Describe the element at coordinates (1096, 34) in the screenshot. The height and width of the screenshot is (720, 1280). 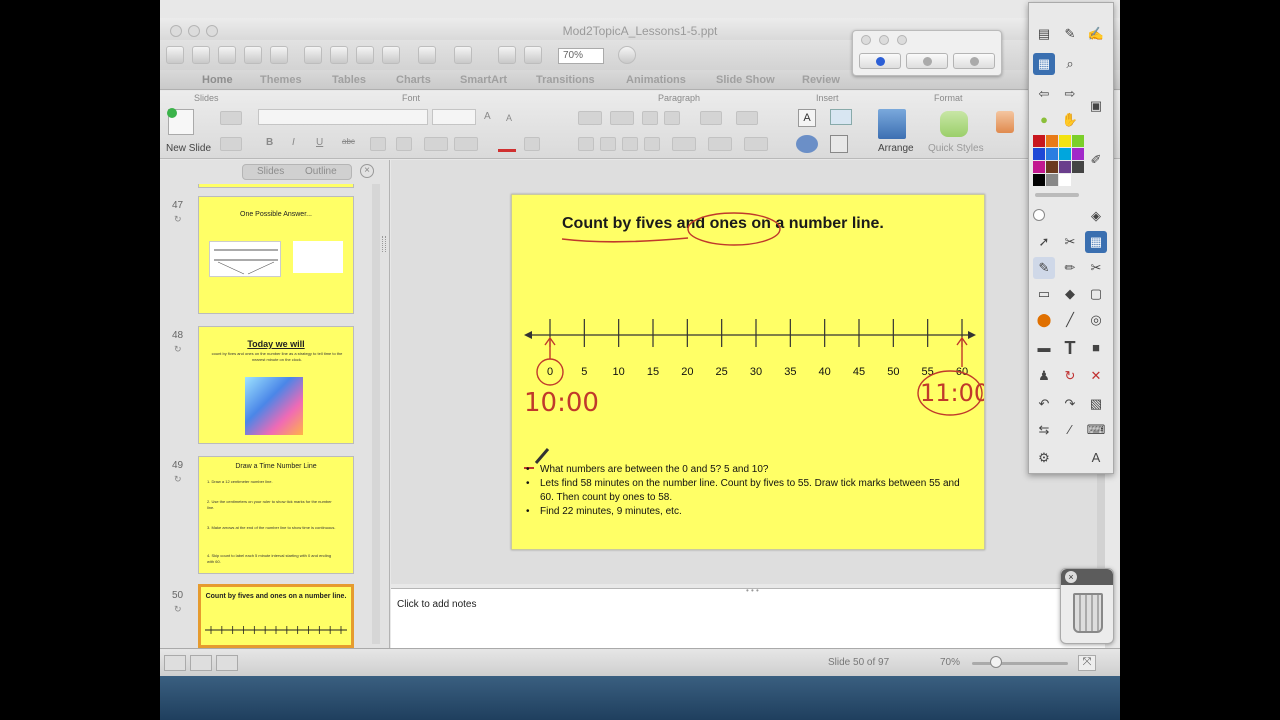
I see `pen-write-icon: ✍` at that location.